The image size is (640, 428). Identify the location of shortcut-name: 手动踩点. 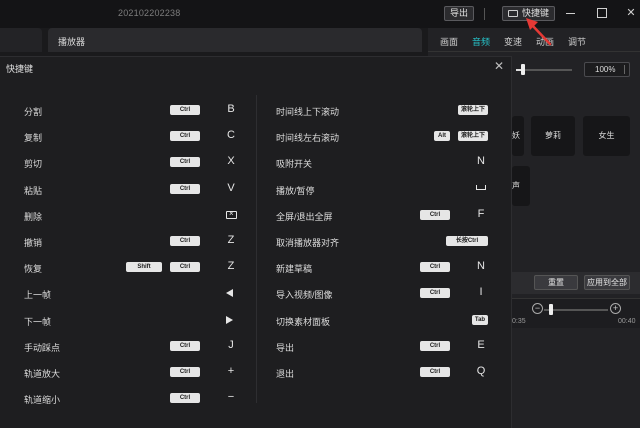
(42, 347).